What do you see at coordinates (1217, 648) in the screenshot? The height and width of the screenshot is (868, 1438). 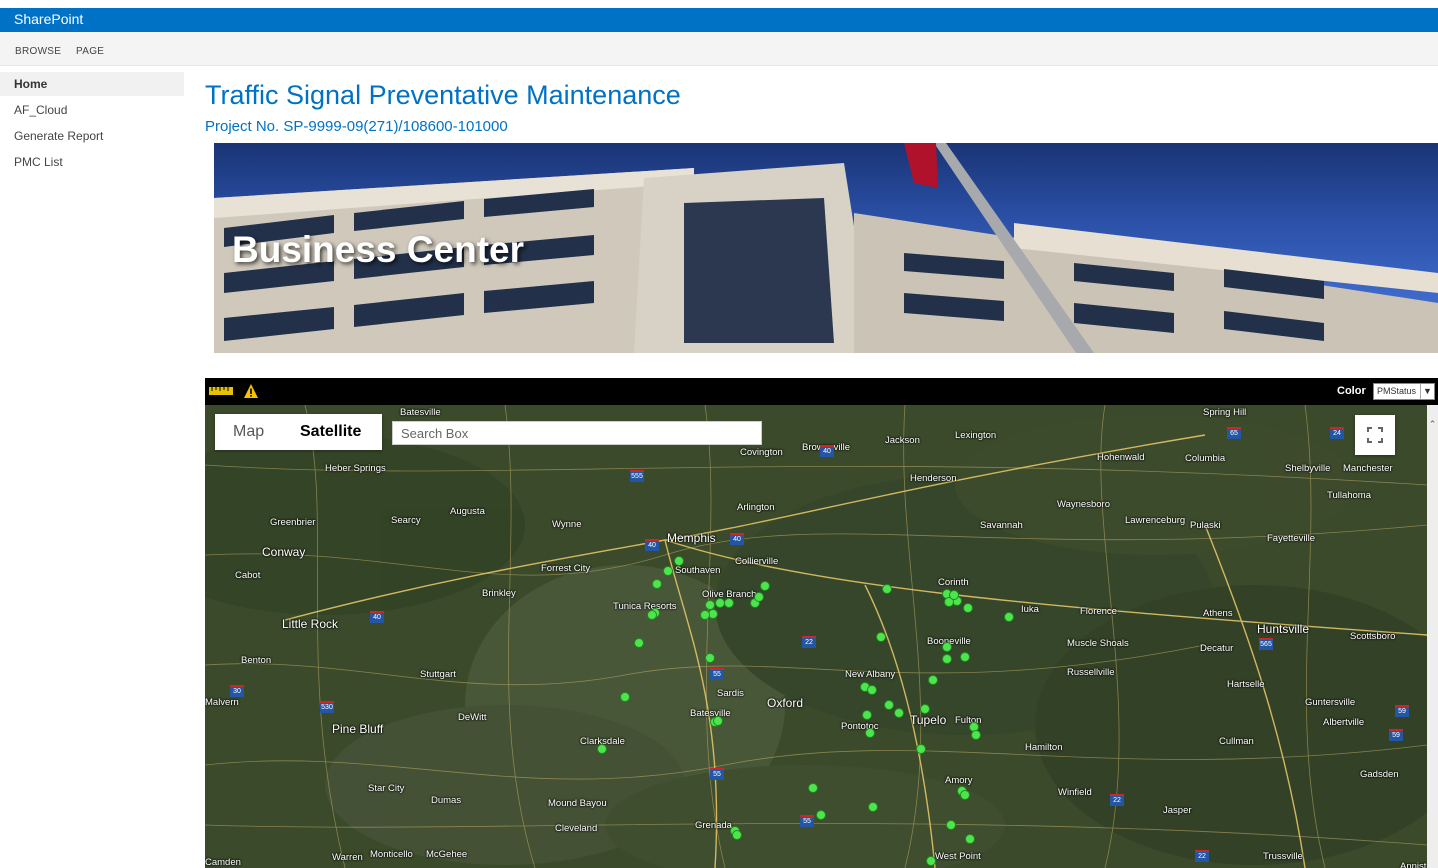 I see `map-place-label: Decatur` at bounding box center [1217, 648].